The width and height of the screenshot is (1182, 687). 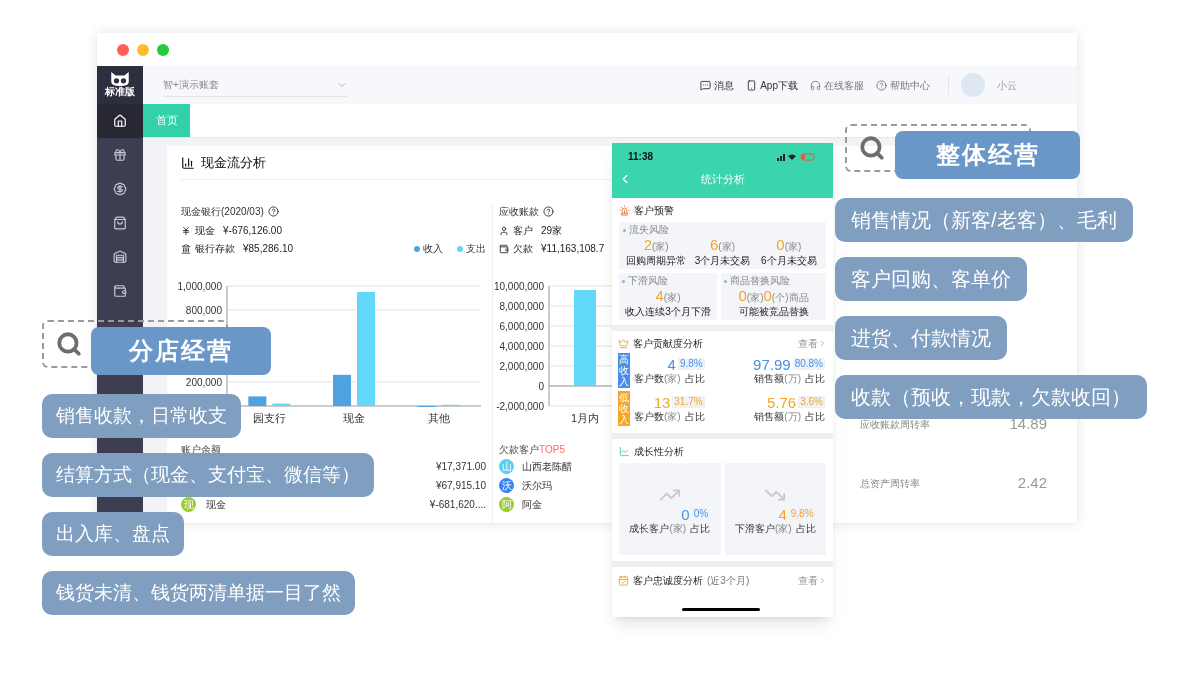 I want to click on user-name: 小云, so click(x=1007, y=85).